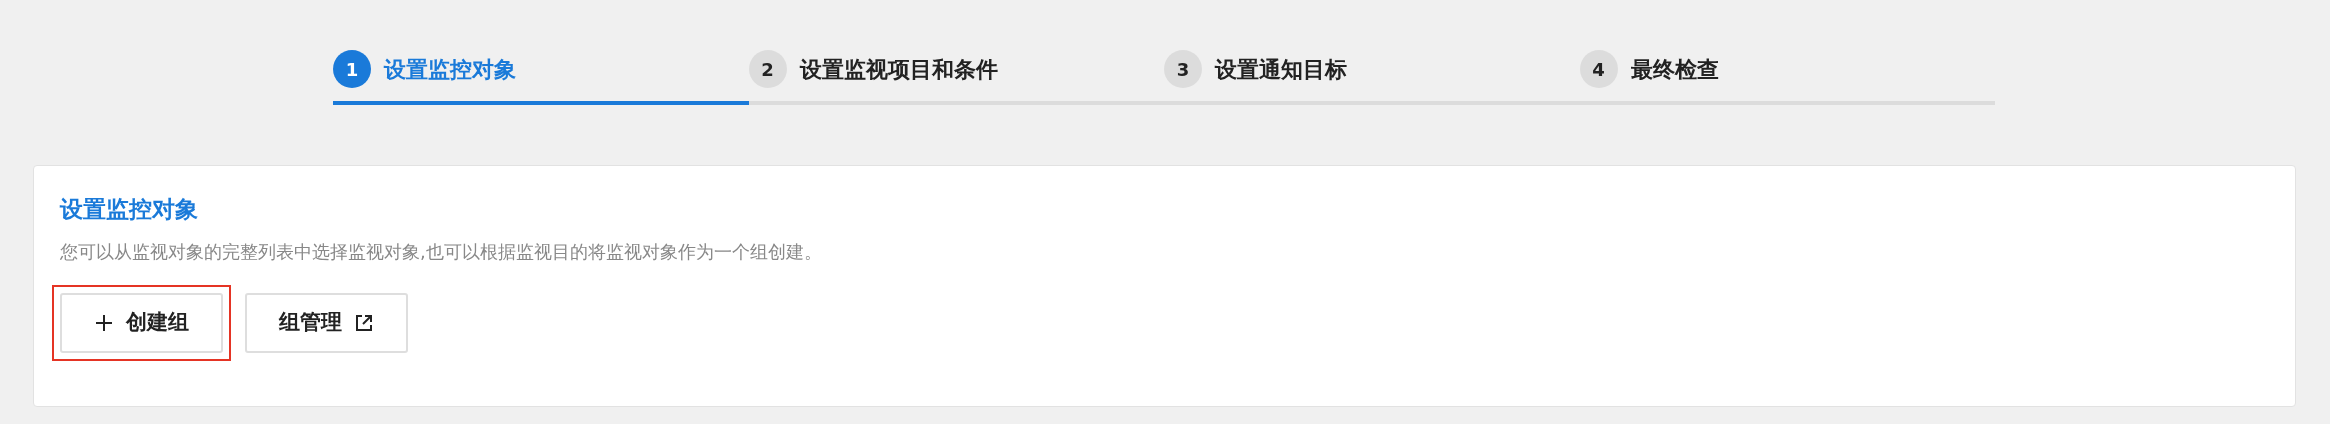 This screenshot has height=424, width=2330. Describe the element at coordinates (1281, 69) in the screenshot. I see `step-label: 设置通知目标` at that location.